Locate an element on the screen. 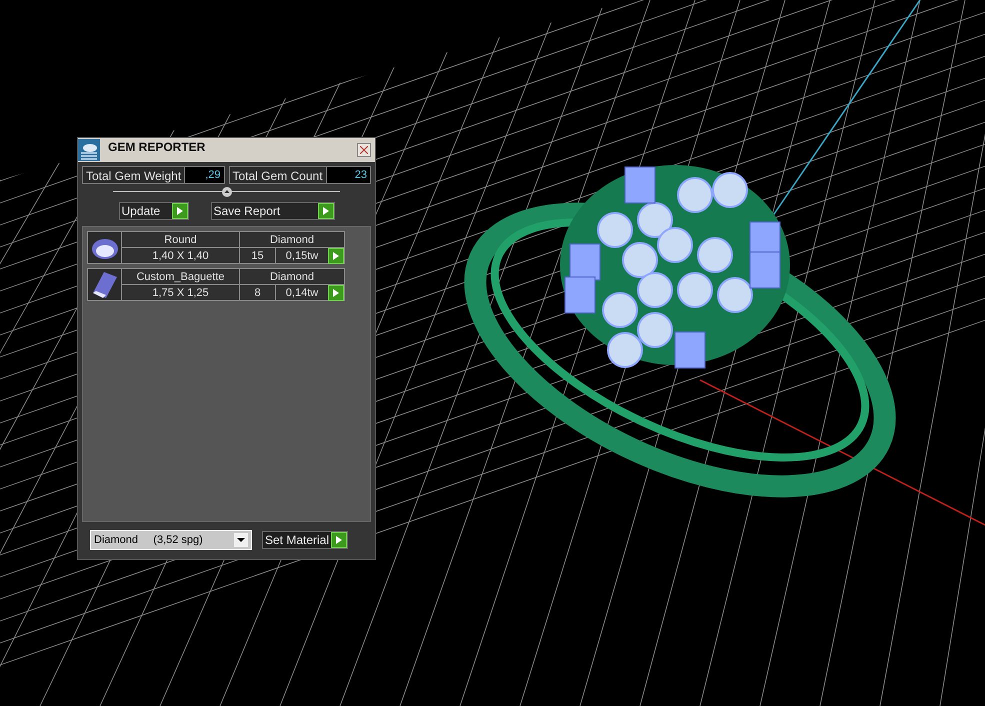 The height and width of the screenshot is (706, 985). total-value: 23 is located at coordinates (348, 175).